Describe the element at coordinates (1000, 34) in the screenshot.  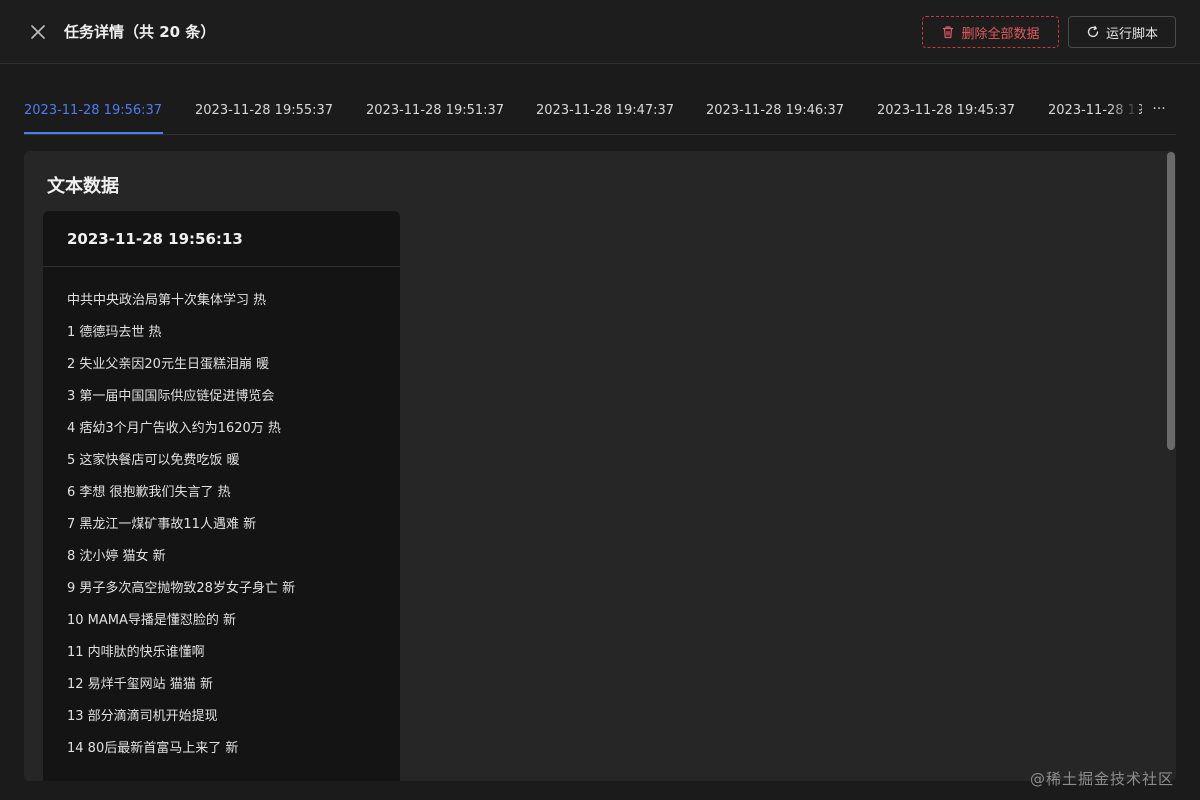
I see `delete-all-label: 删除全部数据` at that location.